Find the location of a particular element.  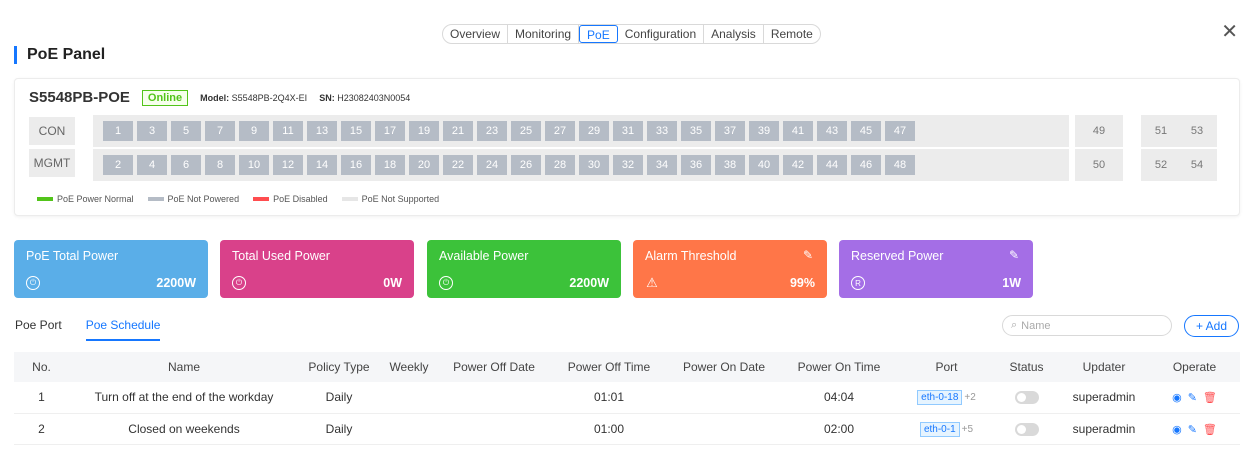

cell-name: Closed on weekends is located at coordinates (184, 429).